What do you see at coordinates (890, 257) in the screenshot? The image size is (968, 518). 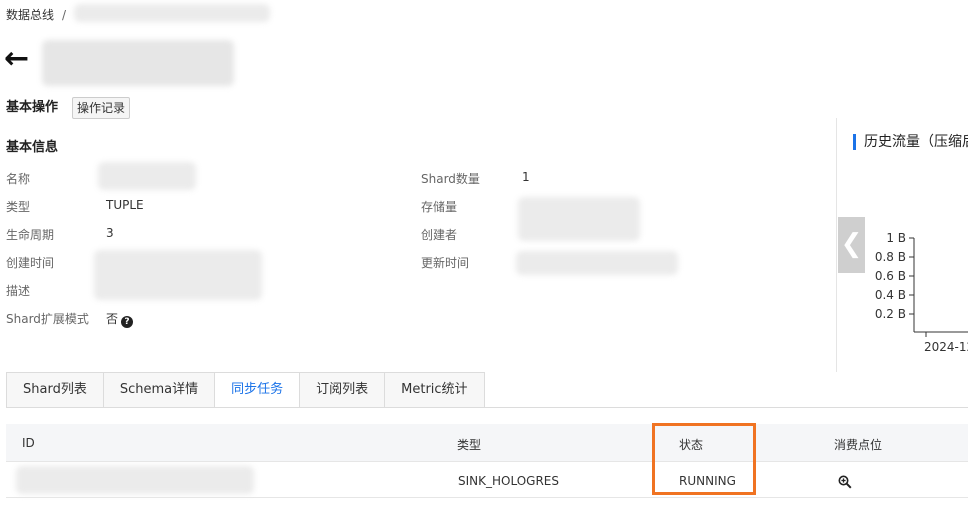 I see `y-tick-label: 0.8 B` at bounding box center [890, 257].